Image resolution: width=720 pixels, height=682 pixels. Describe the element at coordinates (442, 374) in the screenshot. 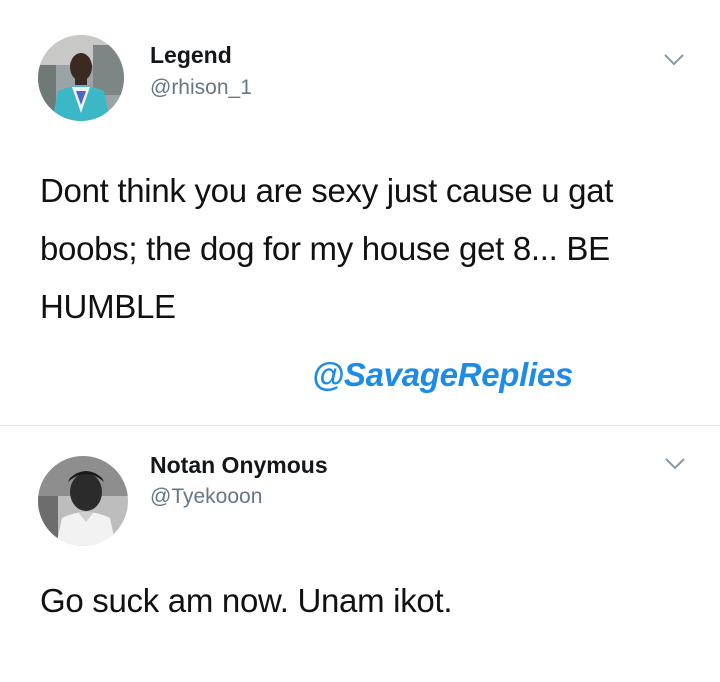

I see `watermark: @SavageReplies` at that location.